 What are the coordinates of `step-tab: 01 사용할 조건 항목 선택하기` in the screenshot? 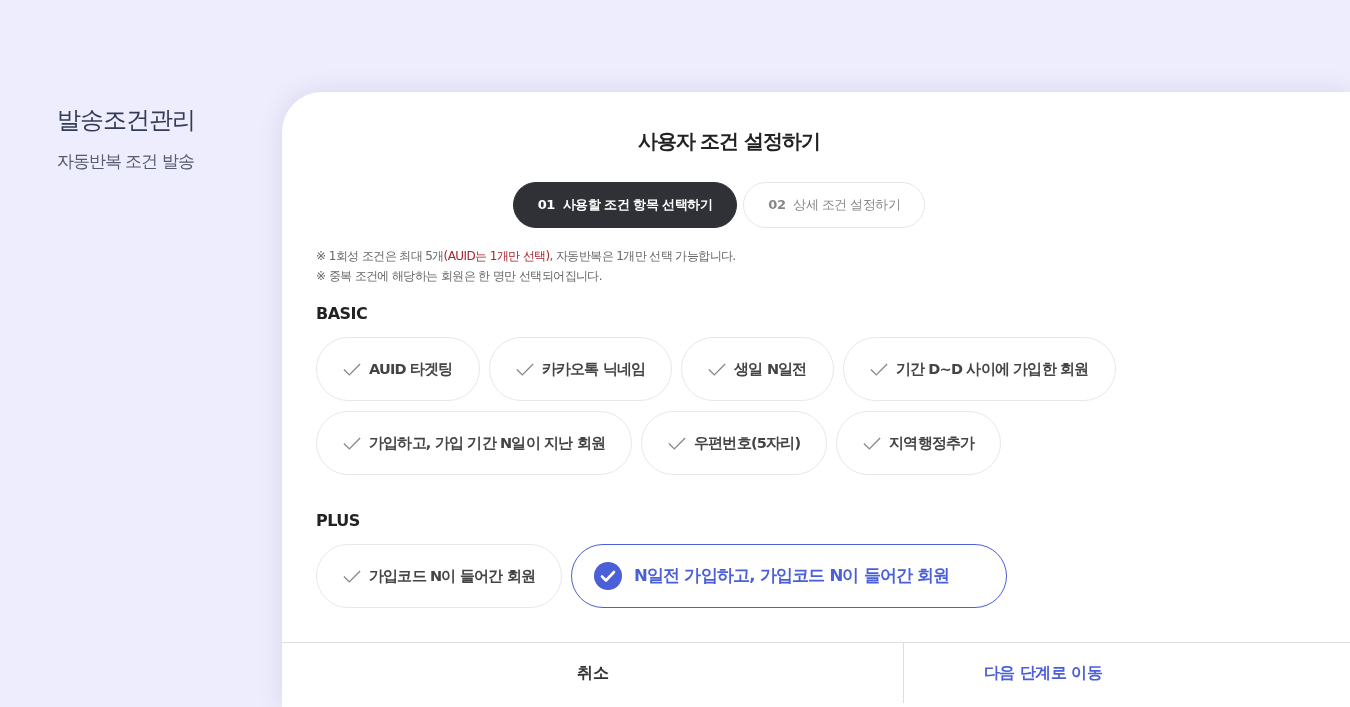 It's located at (625, 205).